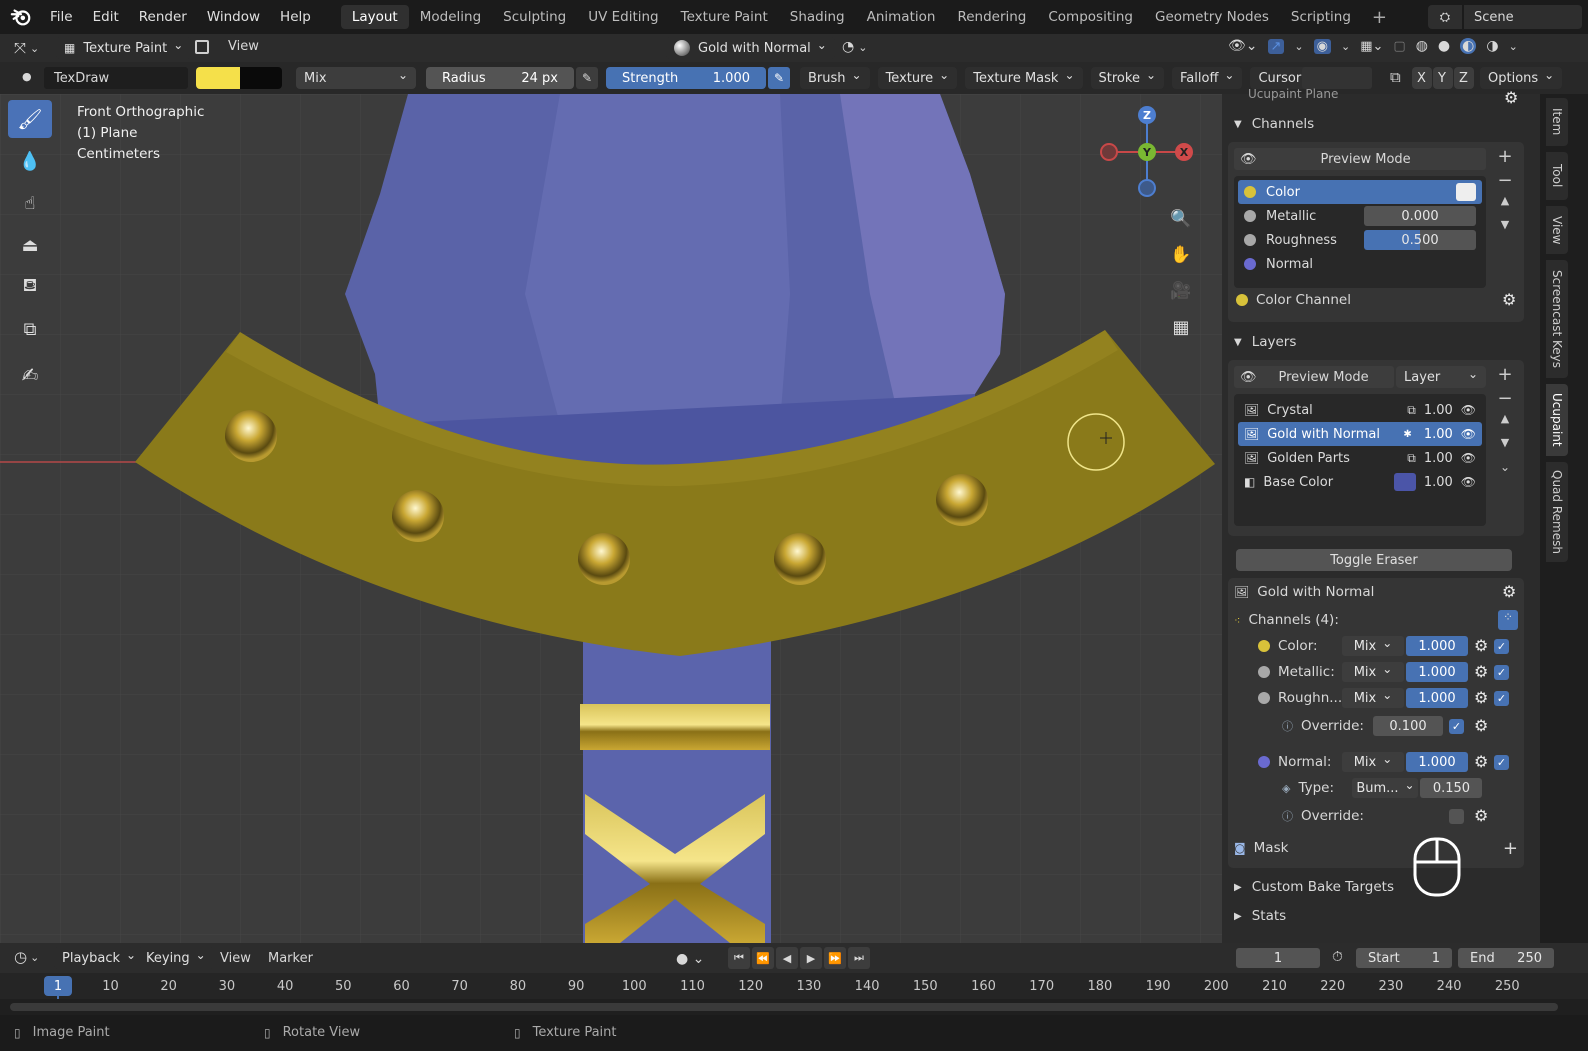  Describe the element at coordinates (1420, 216) in the screenshot. I see `metallic-value-field: 0.000` at that location.